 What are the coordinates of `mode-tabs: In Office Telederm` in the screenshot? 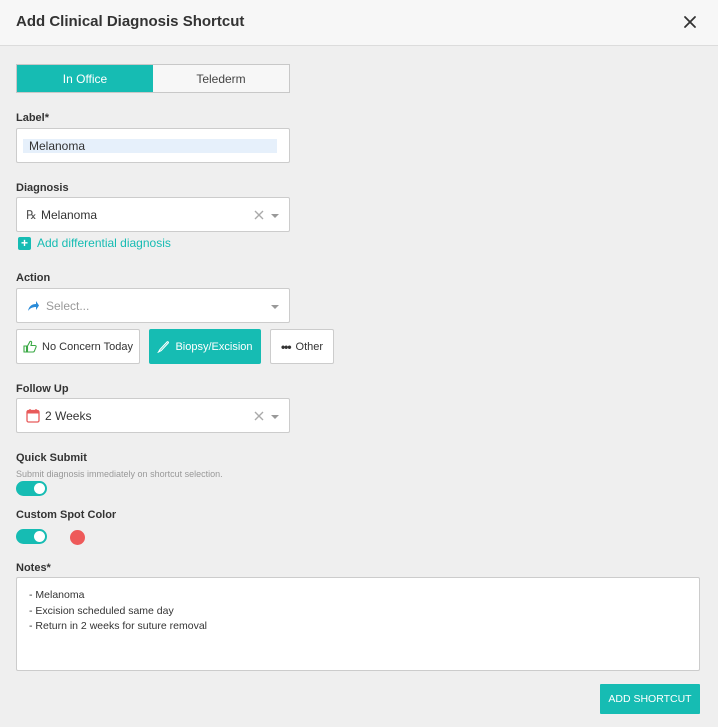 It's located at (153, 78).